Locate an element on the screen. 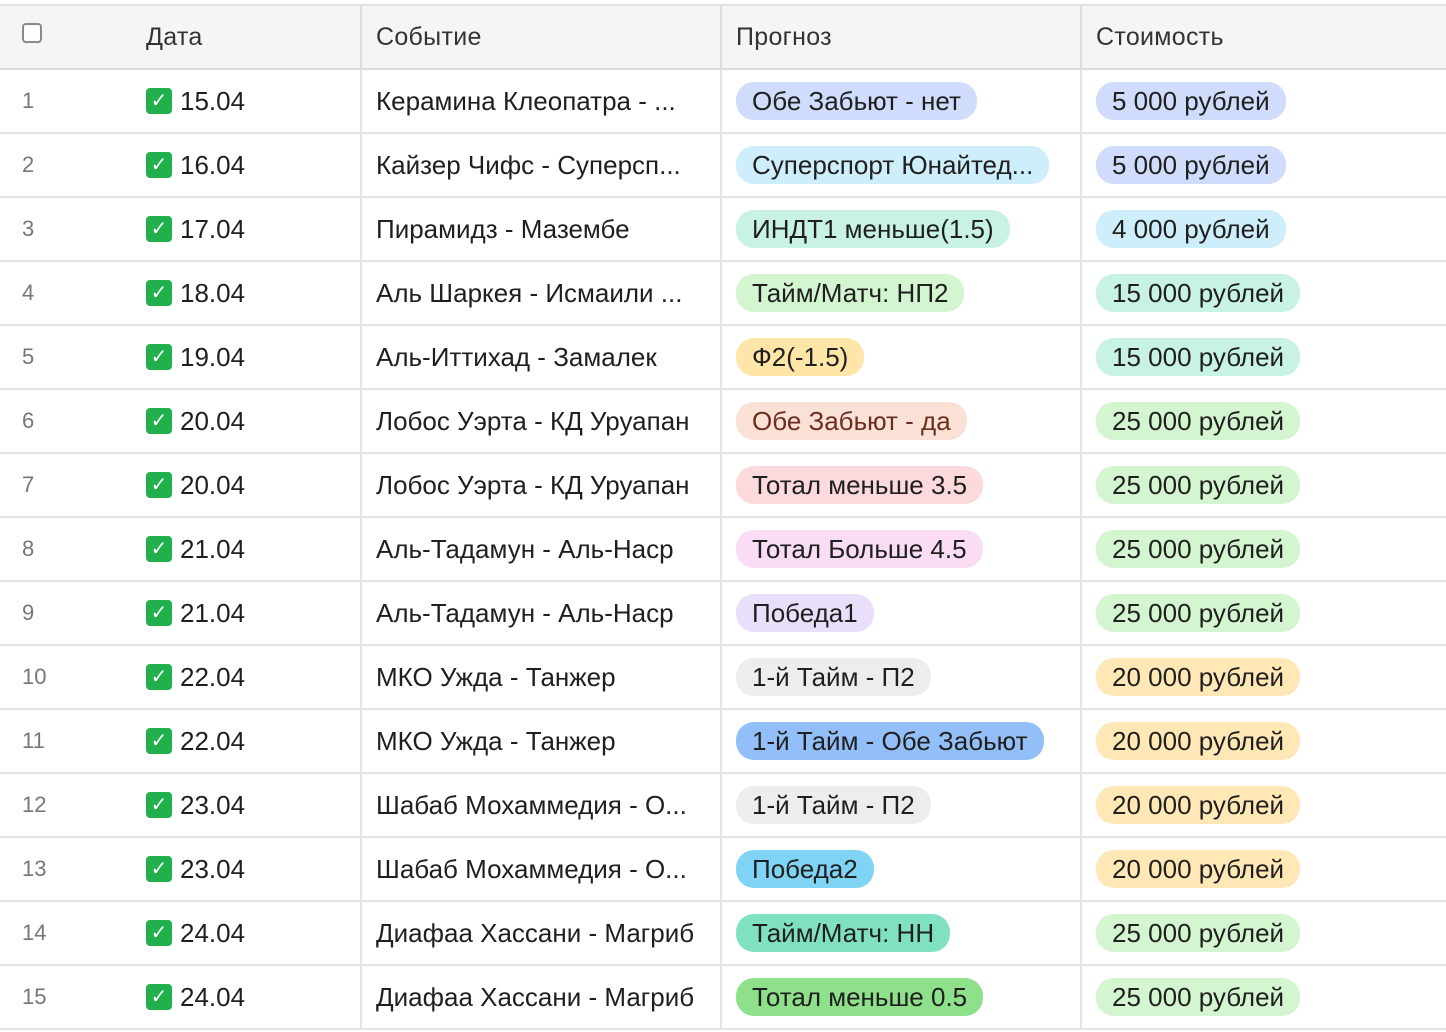 Image resolution: width=1446 pixels, height=1032 pixels. column-header-prediction: Прогноз is located at coordinates (900, 37).